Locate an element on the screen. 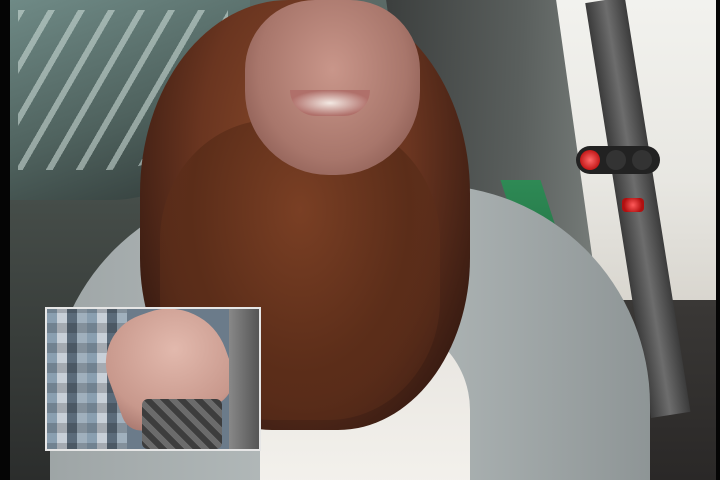 Image resolution: width=720 pixels, height=480 pixels. face is located at coordinates (332, 87).